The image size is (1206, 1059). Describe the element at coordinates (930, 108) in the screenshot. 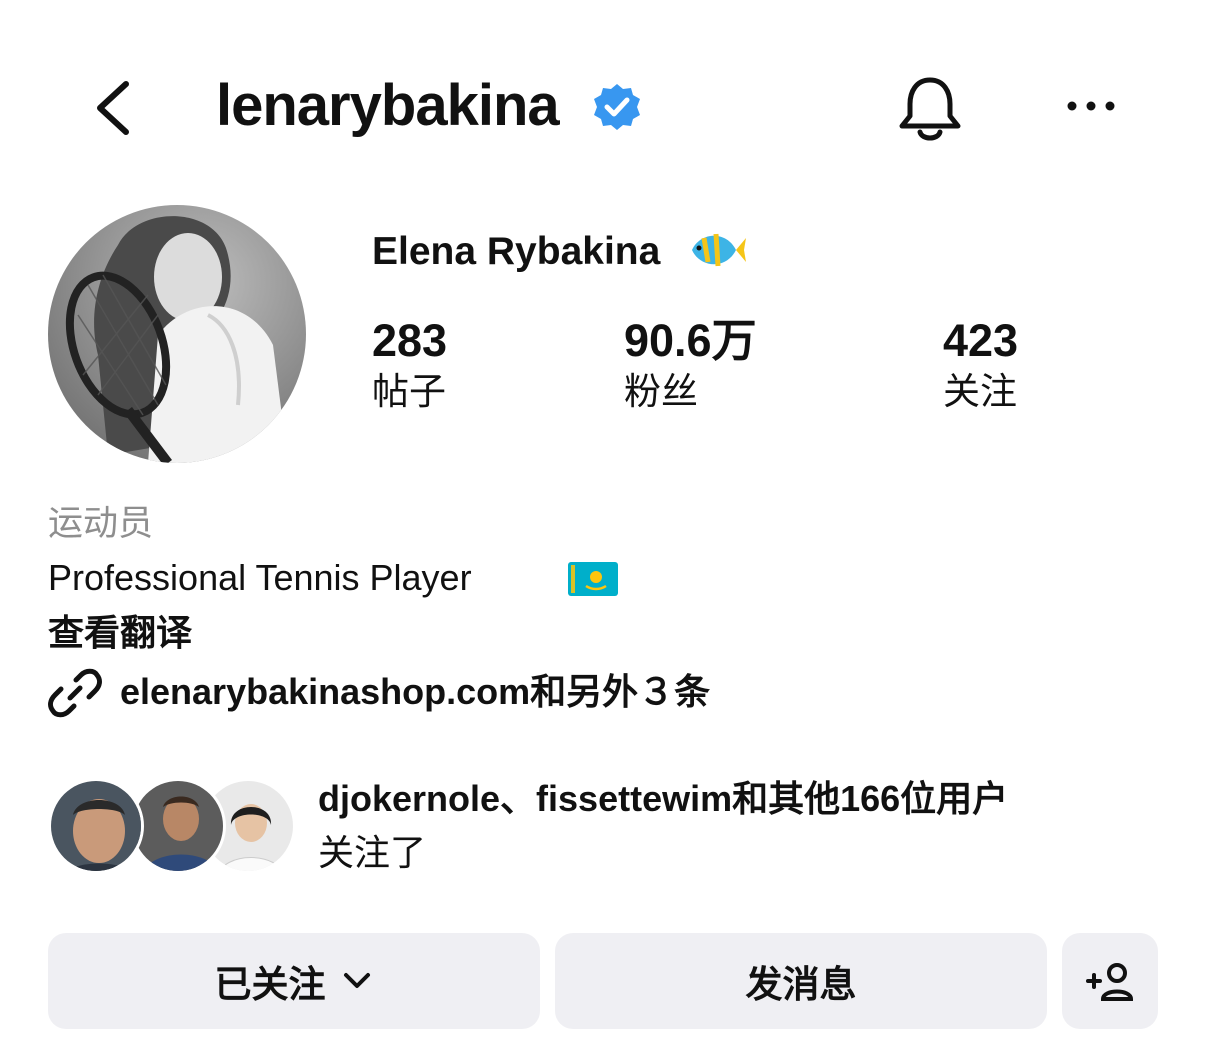

I see `bell-icon` at that location.